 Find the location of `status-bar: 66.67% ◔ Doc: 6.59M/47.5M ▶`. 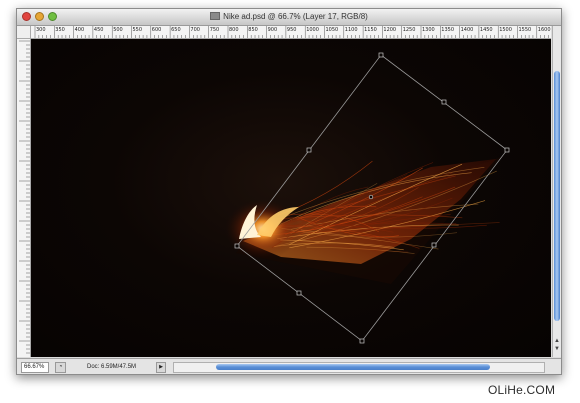

status-bar: 66.67% ◔ Doc: 6.59M/47.5M ▶ is located at coordinates (289, 366).